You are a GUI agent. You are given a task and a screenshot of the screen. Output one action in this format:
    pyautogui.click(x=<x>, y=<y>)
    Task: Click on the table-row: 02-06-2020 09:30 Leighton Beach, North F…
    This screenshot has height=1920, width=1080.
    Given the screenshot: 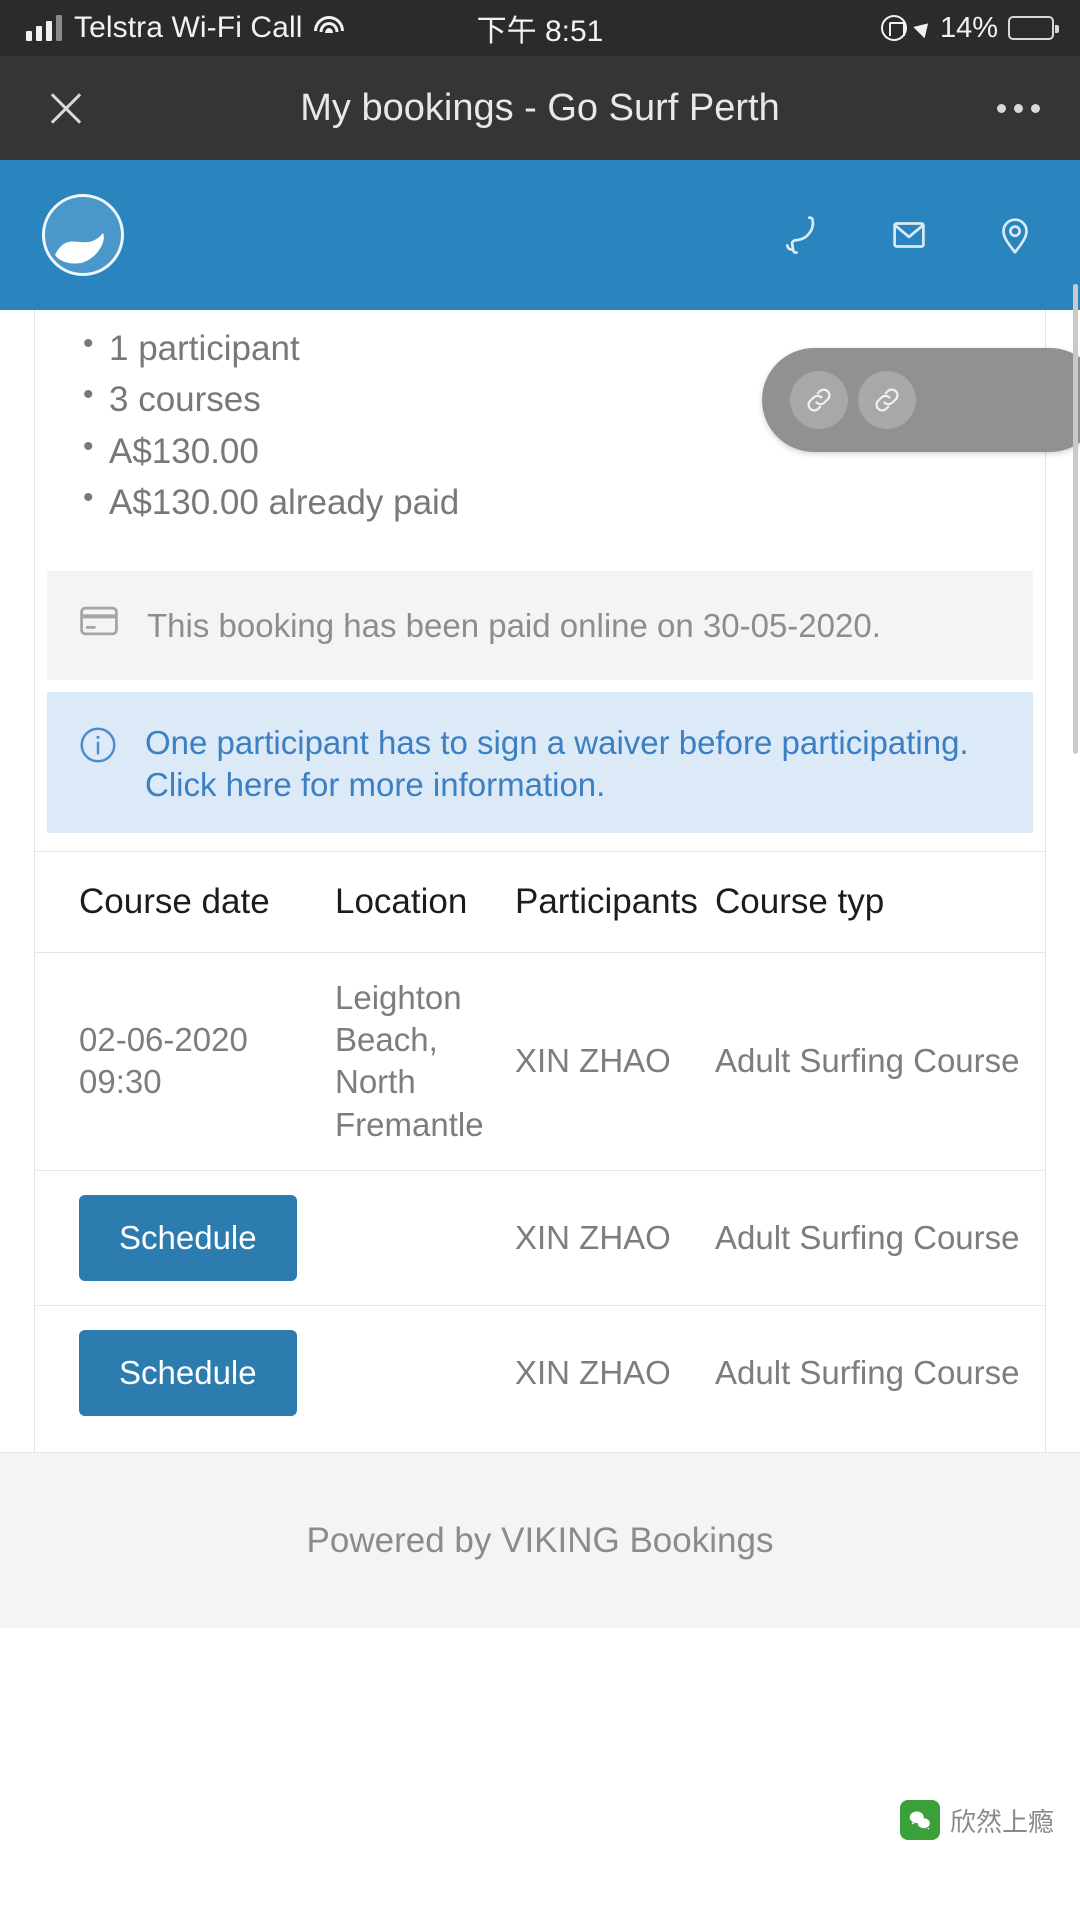 What is the action you would take?
    pyautogui.click(x=540, y=1061)
    